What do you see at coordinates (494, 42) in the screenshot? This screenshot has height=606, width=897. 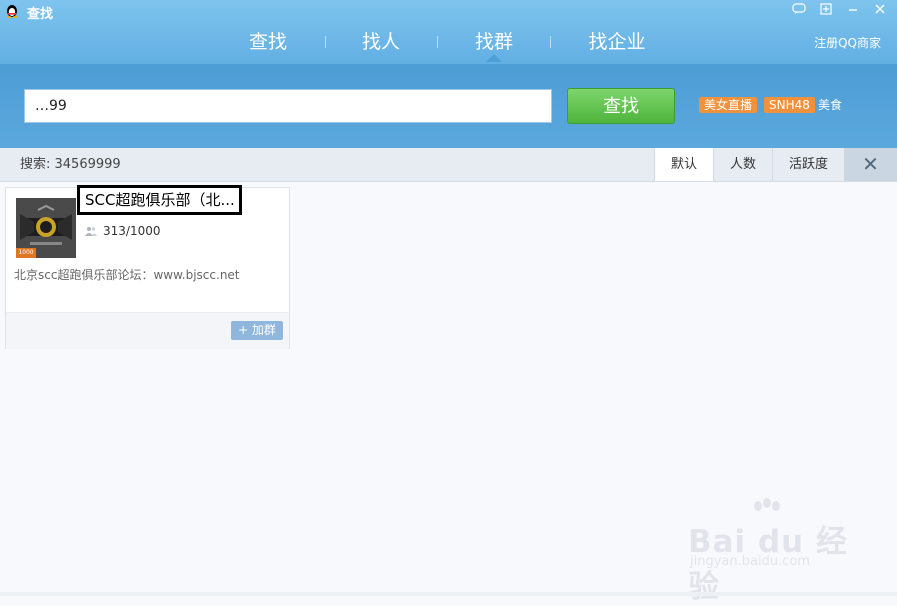 I see `tab-find-group: 找群` at bounding box center [494, 42].